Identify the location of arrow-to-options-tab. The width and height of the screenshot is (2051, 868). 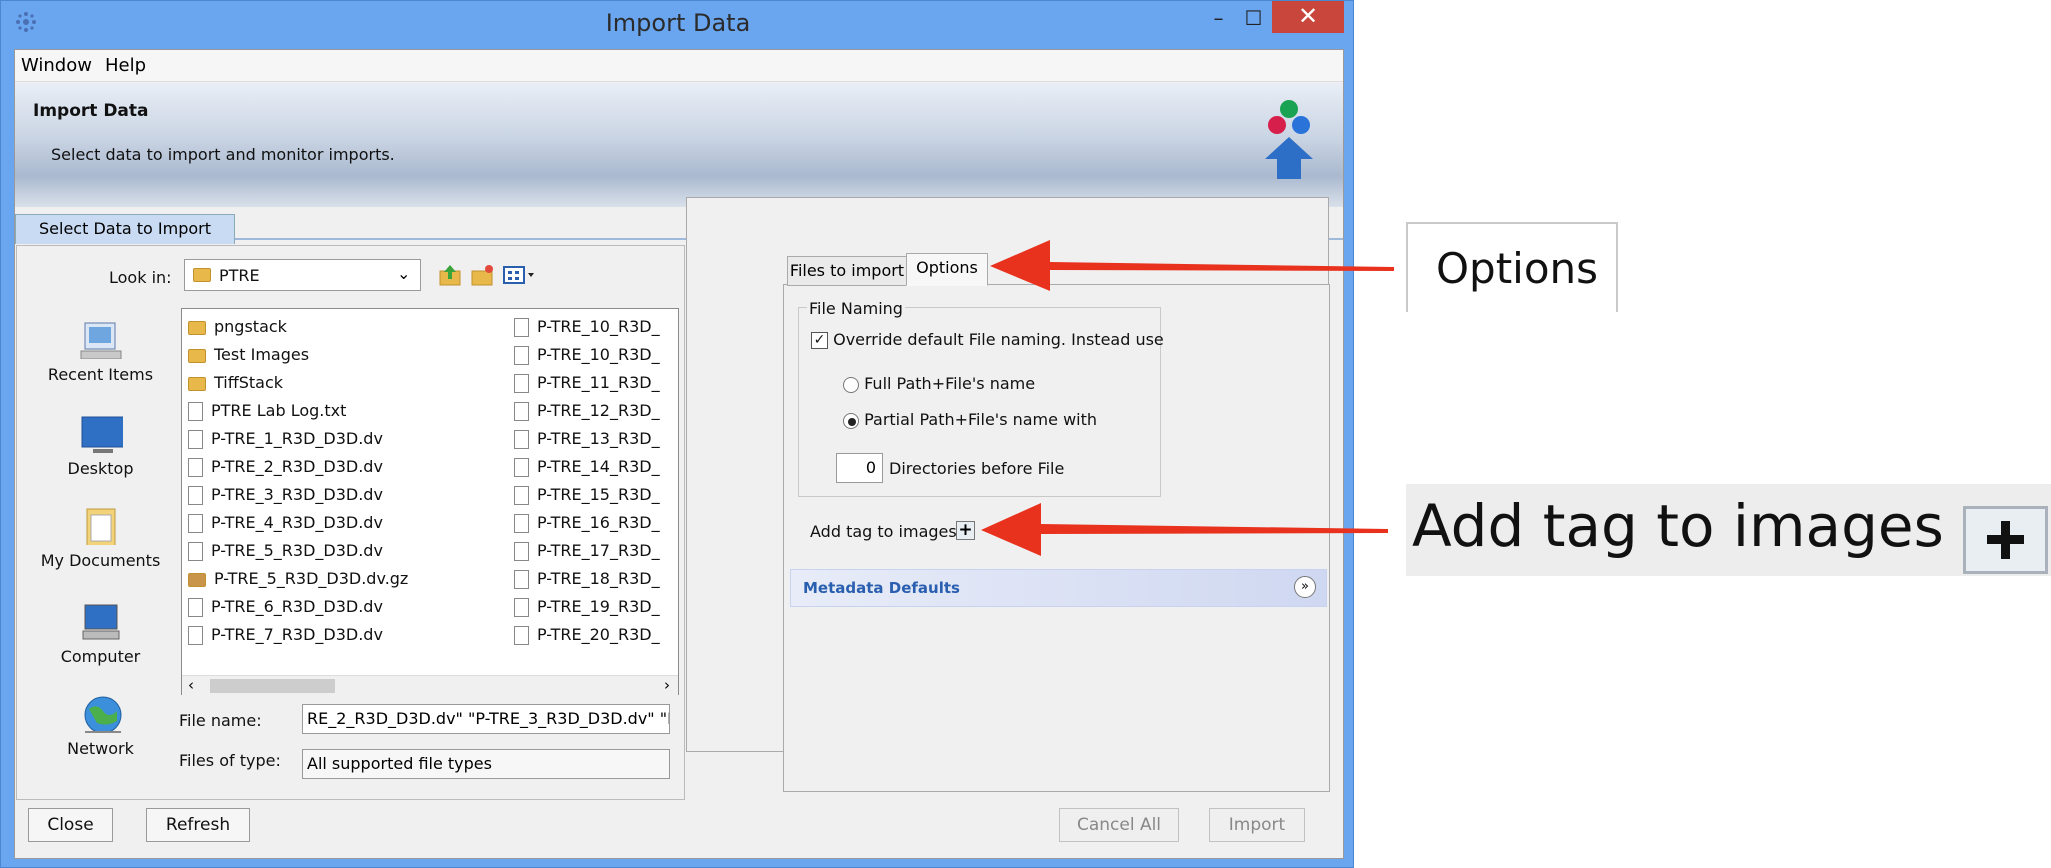
(1192, 265).